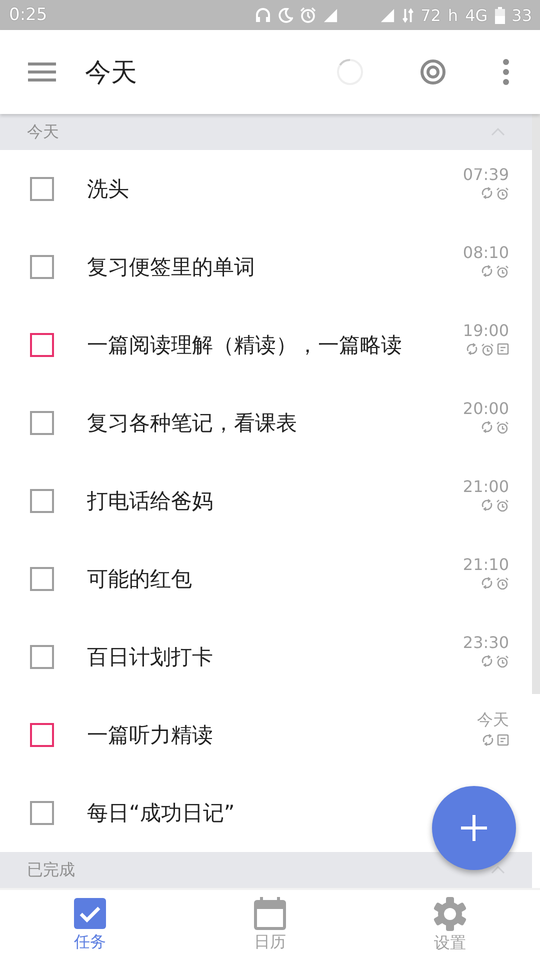  Describe the element at coordinates (266, 735) in the screenshot. I see `task-row: 一篇听力精读 今天` at that location.